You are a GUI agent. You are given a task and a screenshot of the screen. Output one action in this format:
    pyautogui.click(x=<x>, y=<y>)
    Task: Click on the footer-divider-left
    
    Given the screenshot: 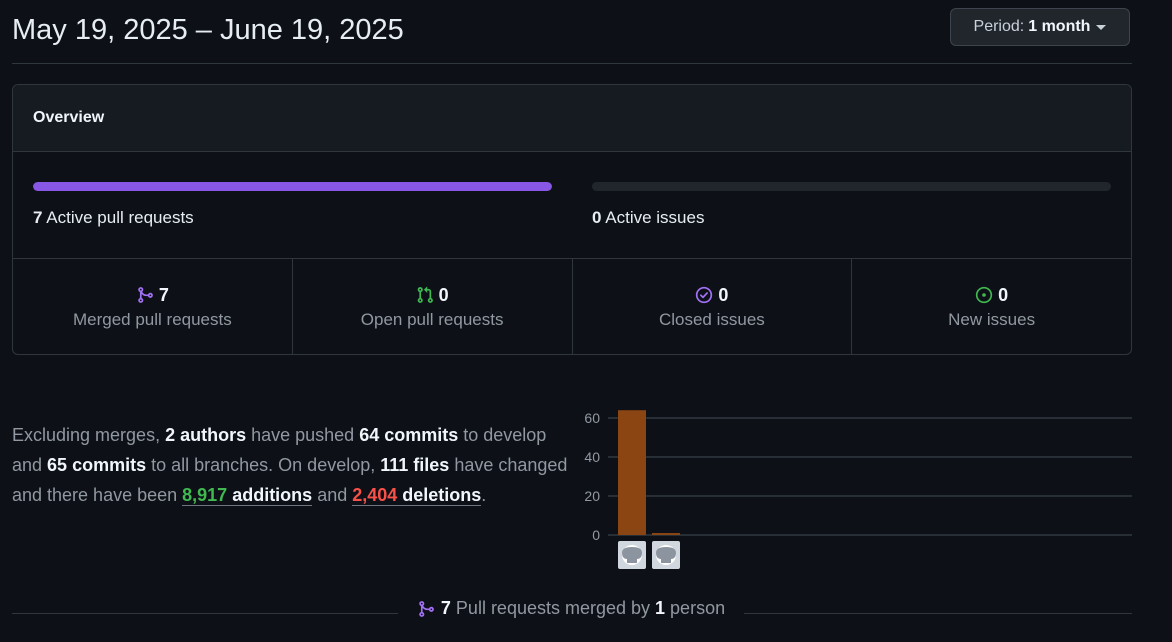 What is the action you would take?
    pyautogui.click(x=205, y=613)
    